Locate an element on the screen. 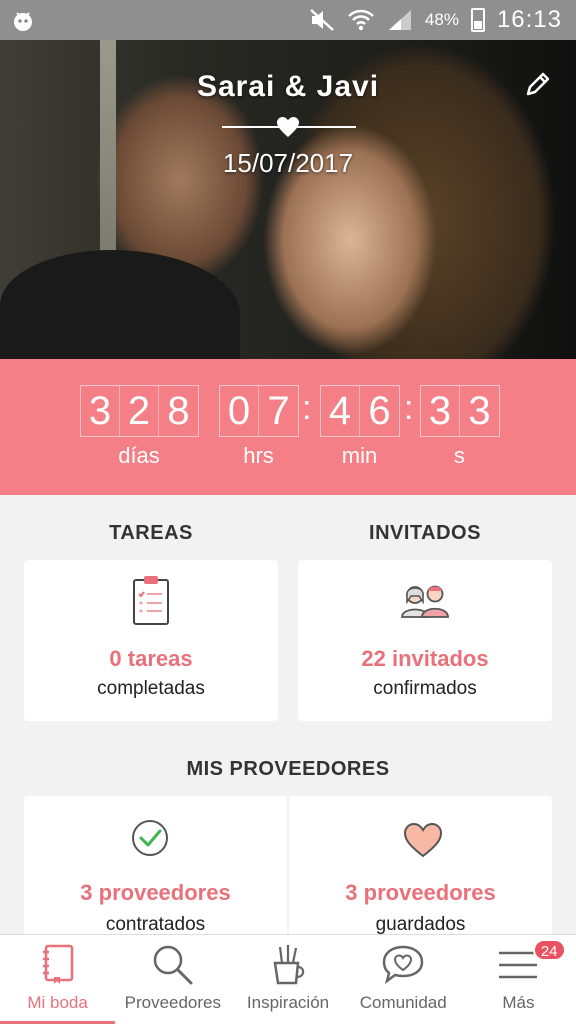 The height and width of the screenshot is (1024, 576). digit: 4 is located at coordinates (340, 411).